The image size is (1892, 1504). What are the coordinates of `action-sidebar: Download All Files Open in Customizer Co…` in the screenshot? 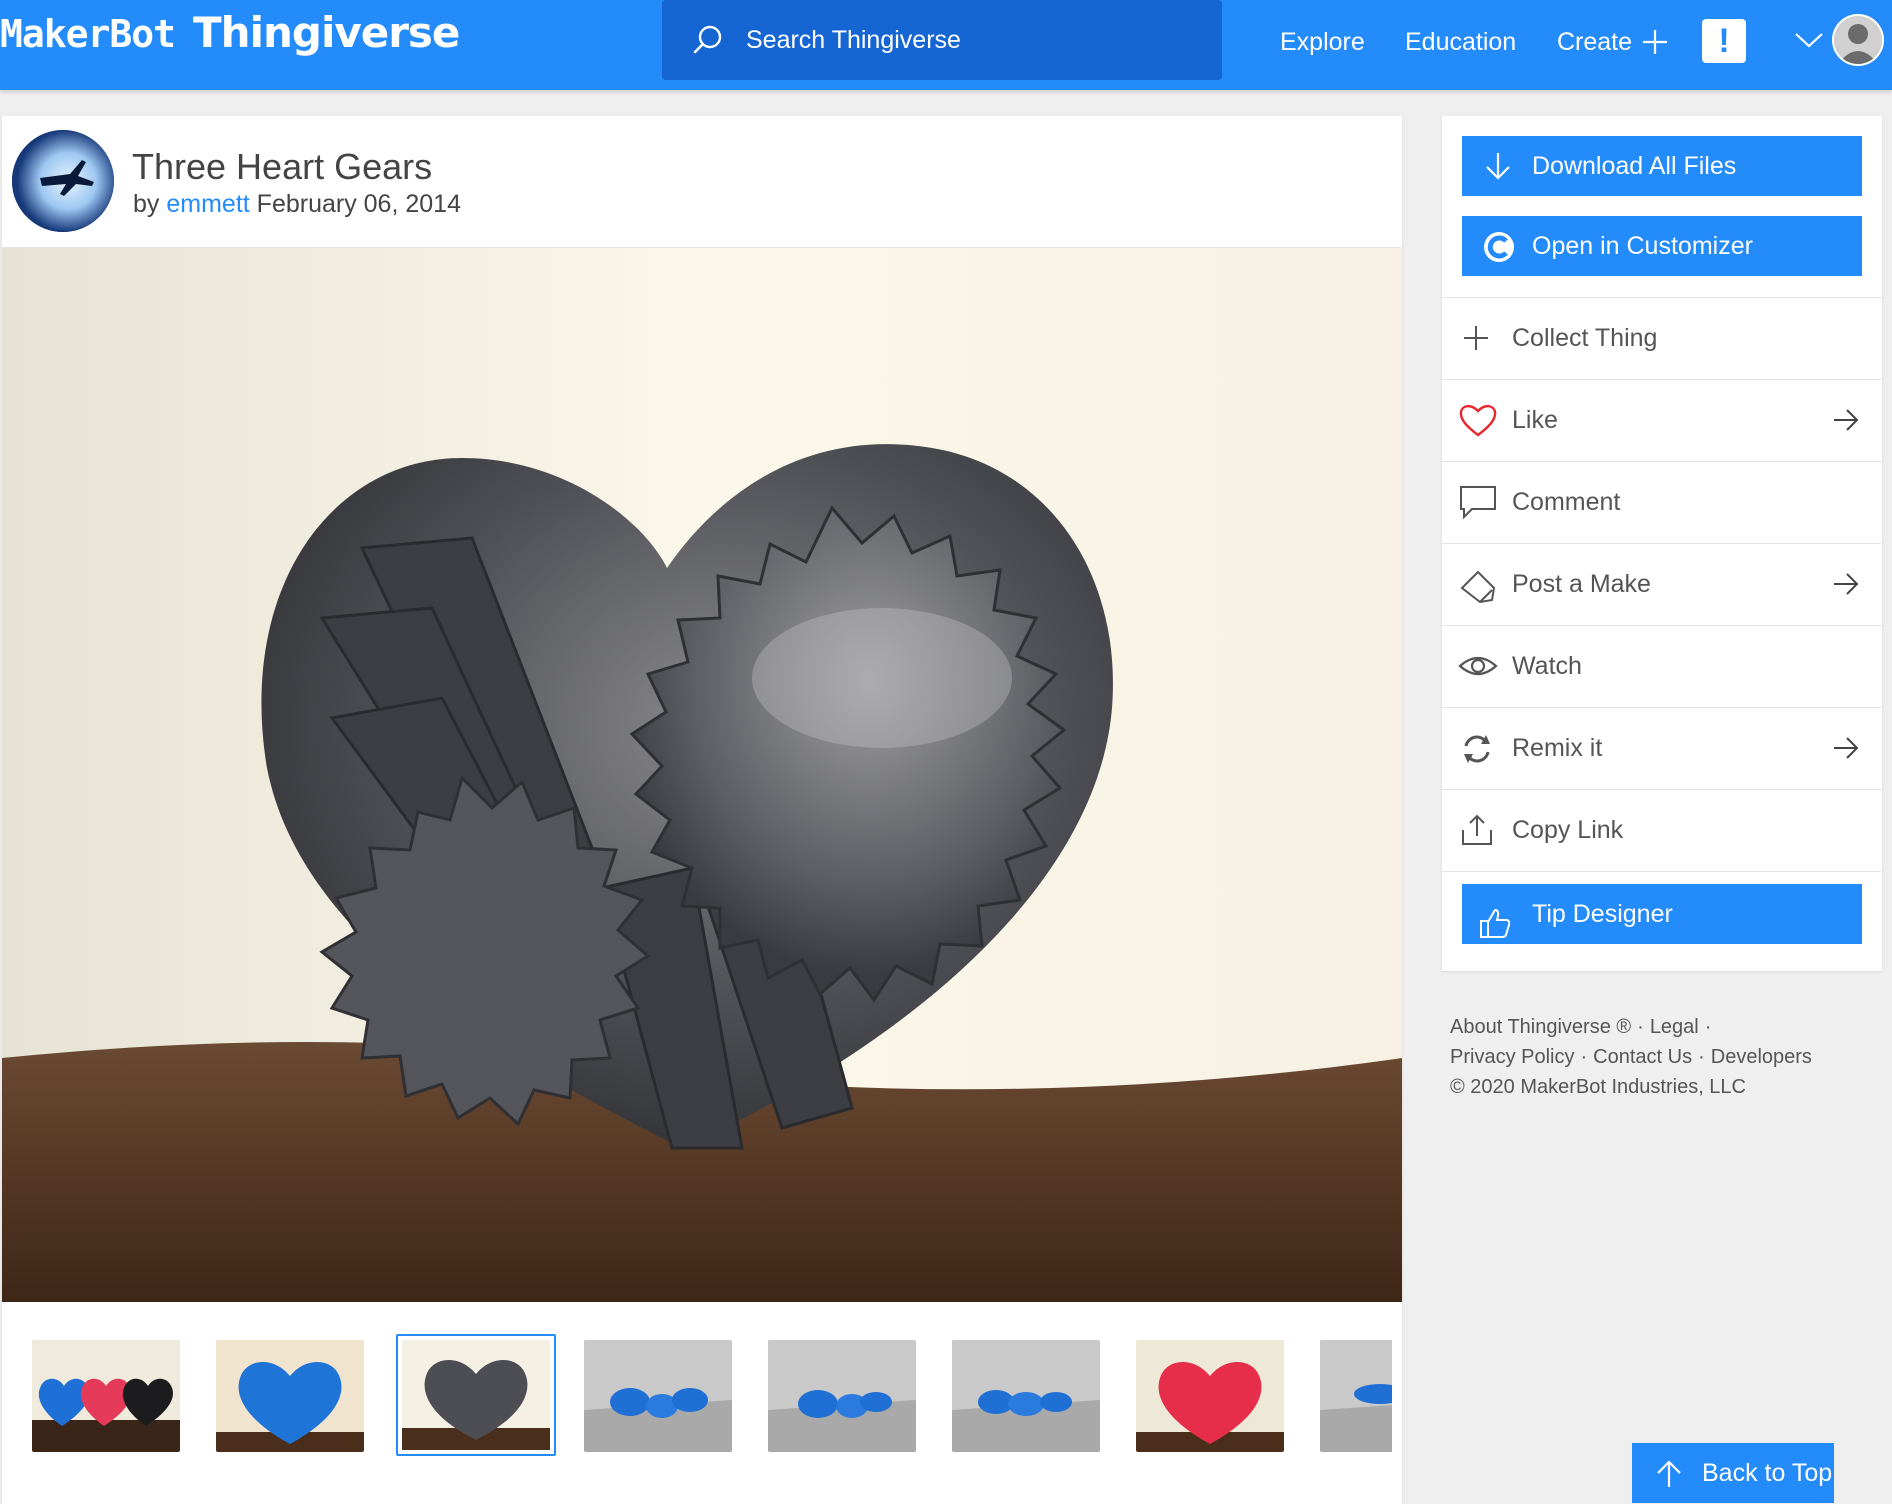 It's located at (1662, 543).